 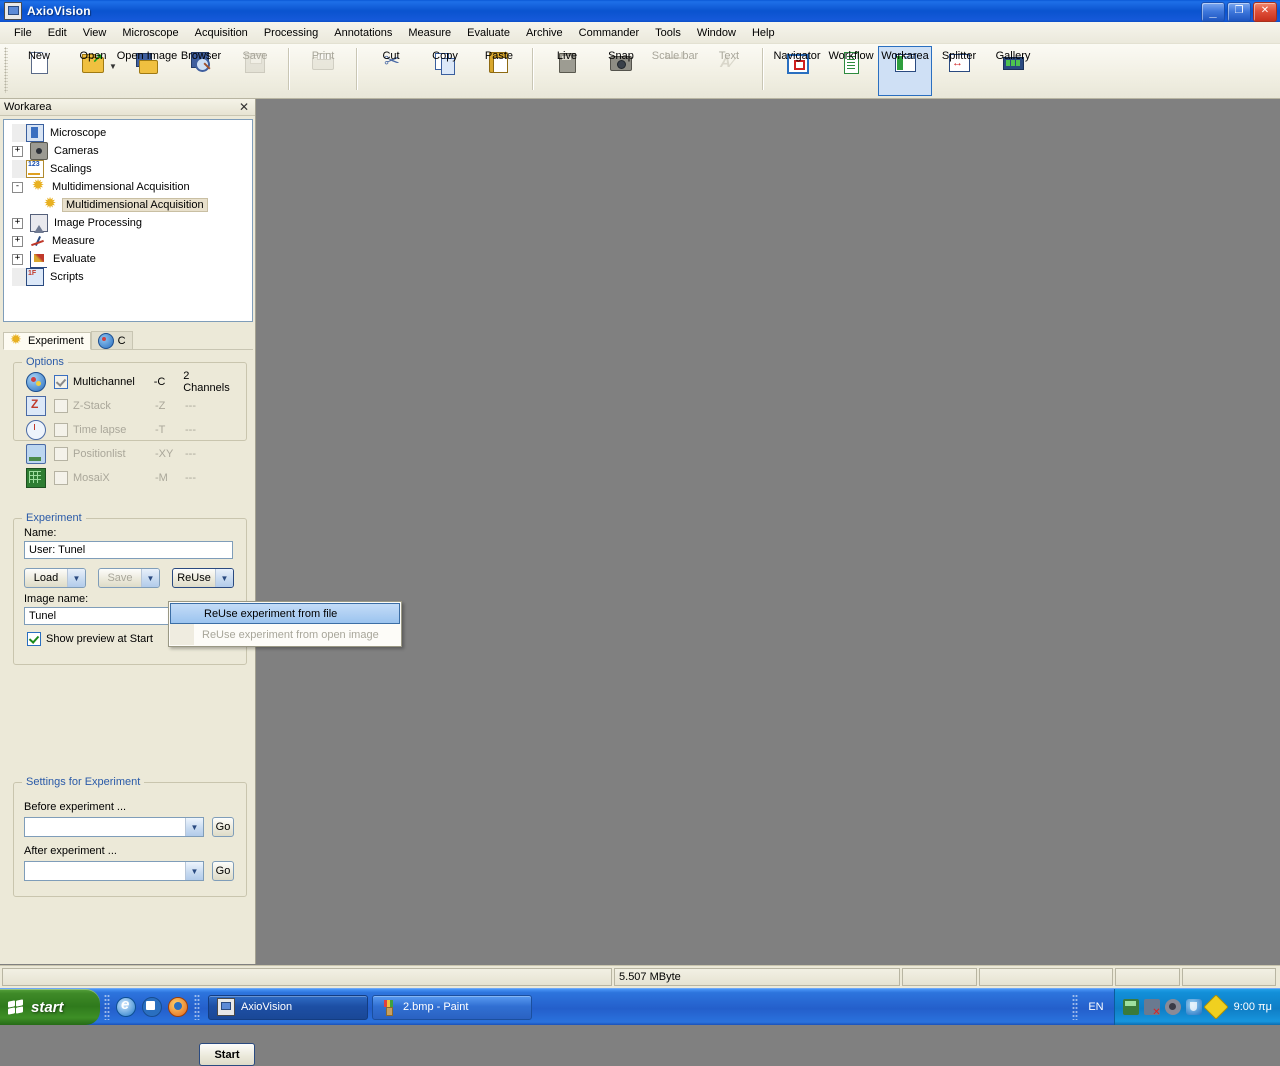 What do you see at coordinates (363, 33) in the screenshot?
I see `menu-item-annotations: Annotations` at bounding box center [363, 33].